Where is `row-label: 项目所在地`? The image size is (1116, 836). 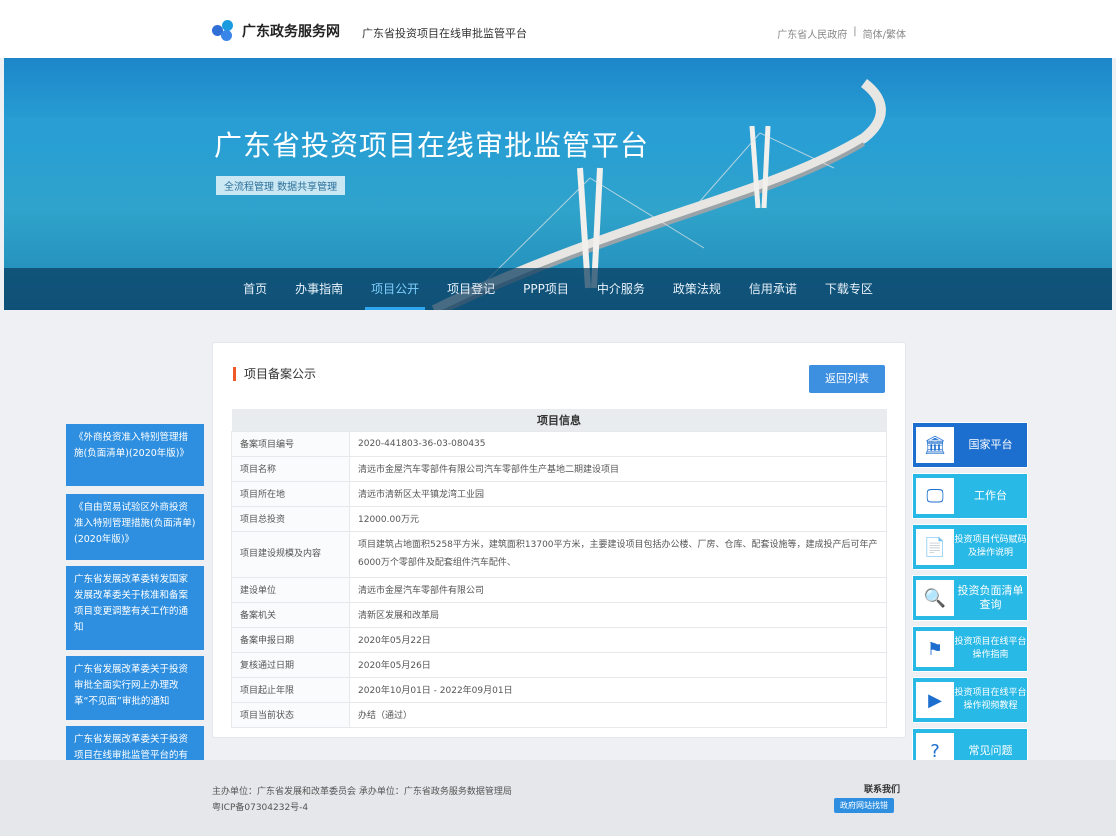
row-label: 项目所在地 is located at coordinates (290, 493).